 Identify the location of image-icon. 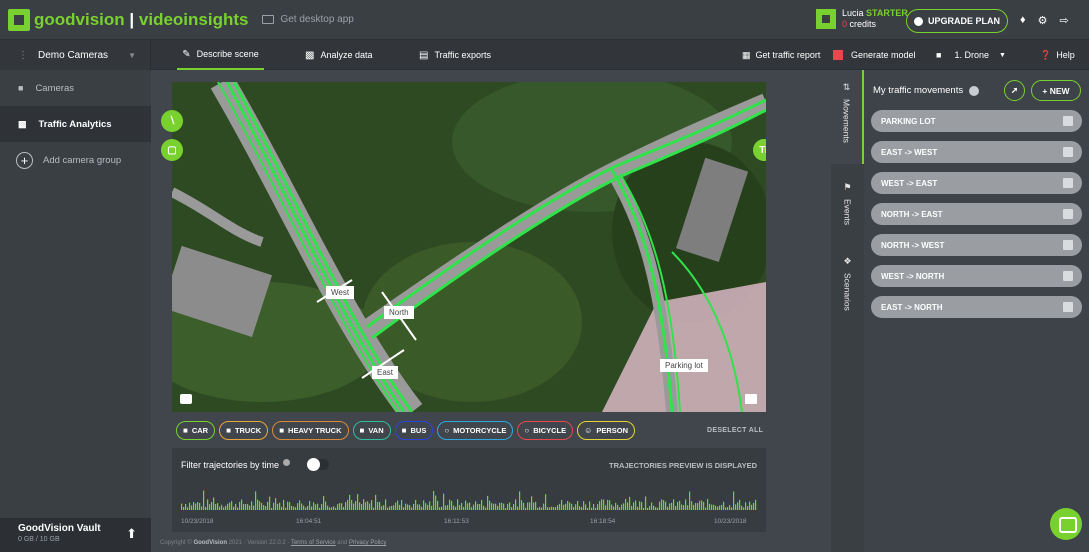
(751, 399).